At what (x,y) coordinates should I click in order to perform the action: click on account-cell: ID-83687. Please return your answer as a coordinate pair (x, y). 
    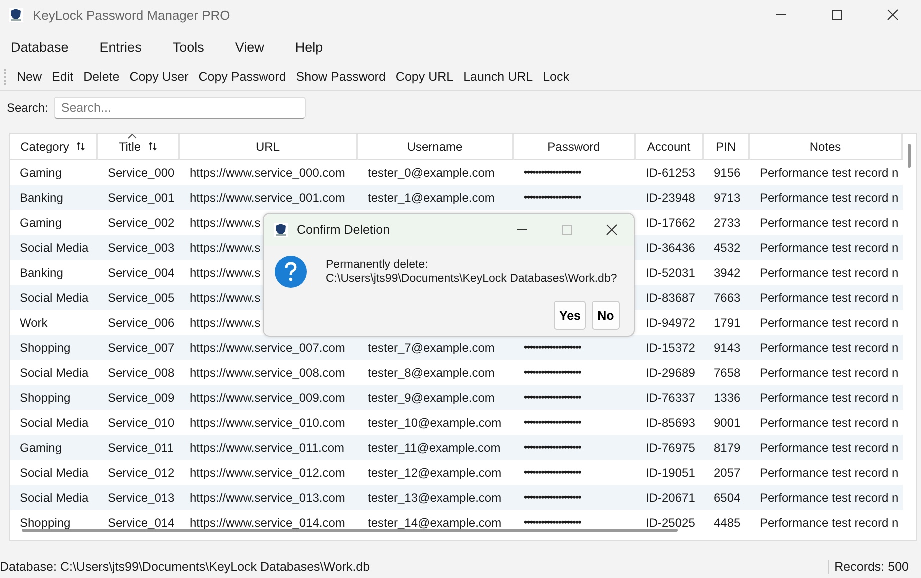
    Looking at the image, I should click on (671, 297).